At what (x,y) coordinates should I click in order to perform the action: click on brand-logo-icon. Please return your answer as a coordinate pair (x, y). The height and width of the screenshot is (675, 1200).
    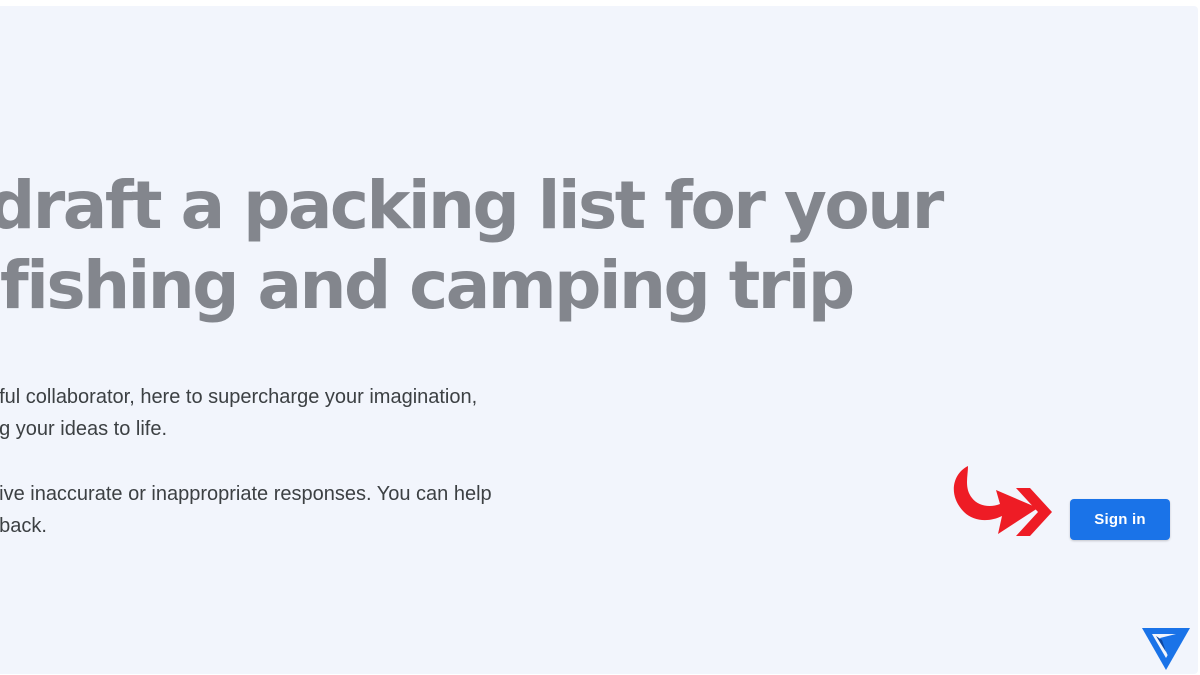
    Looking at the image, I should click on (1166, 649).